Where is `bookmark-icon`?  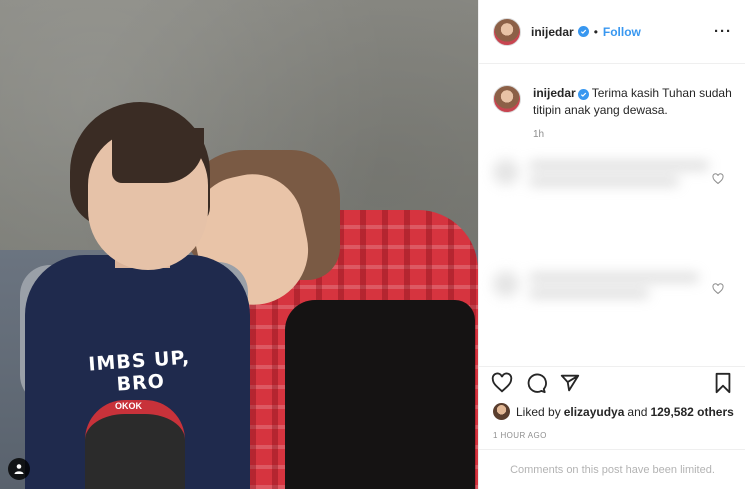
bookmark-icon is located at coordinates (723, 383).